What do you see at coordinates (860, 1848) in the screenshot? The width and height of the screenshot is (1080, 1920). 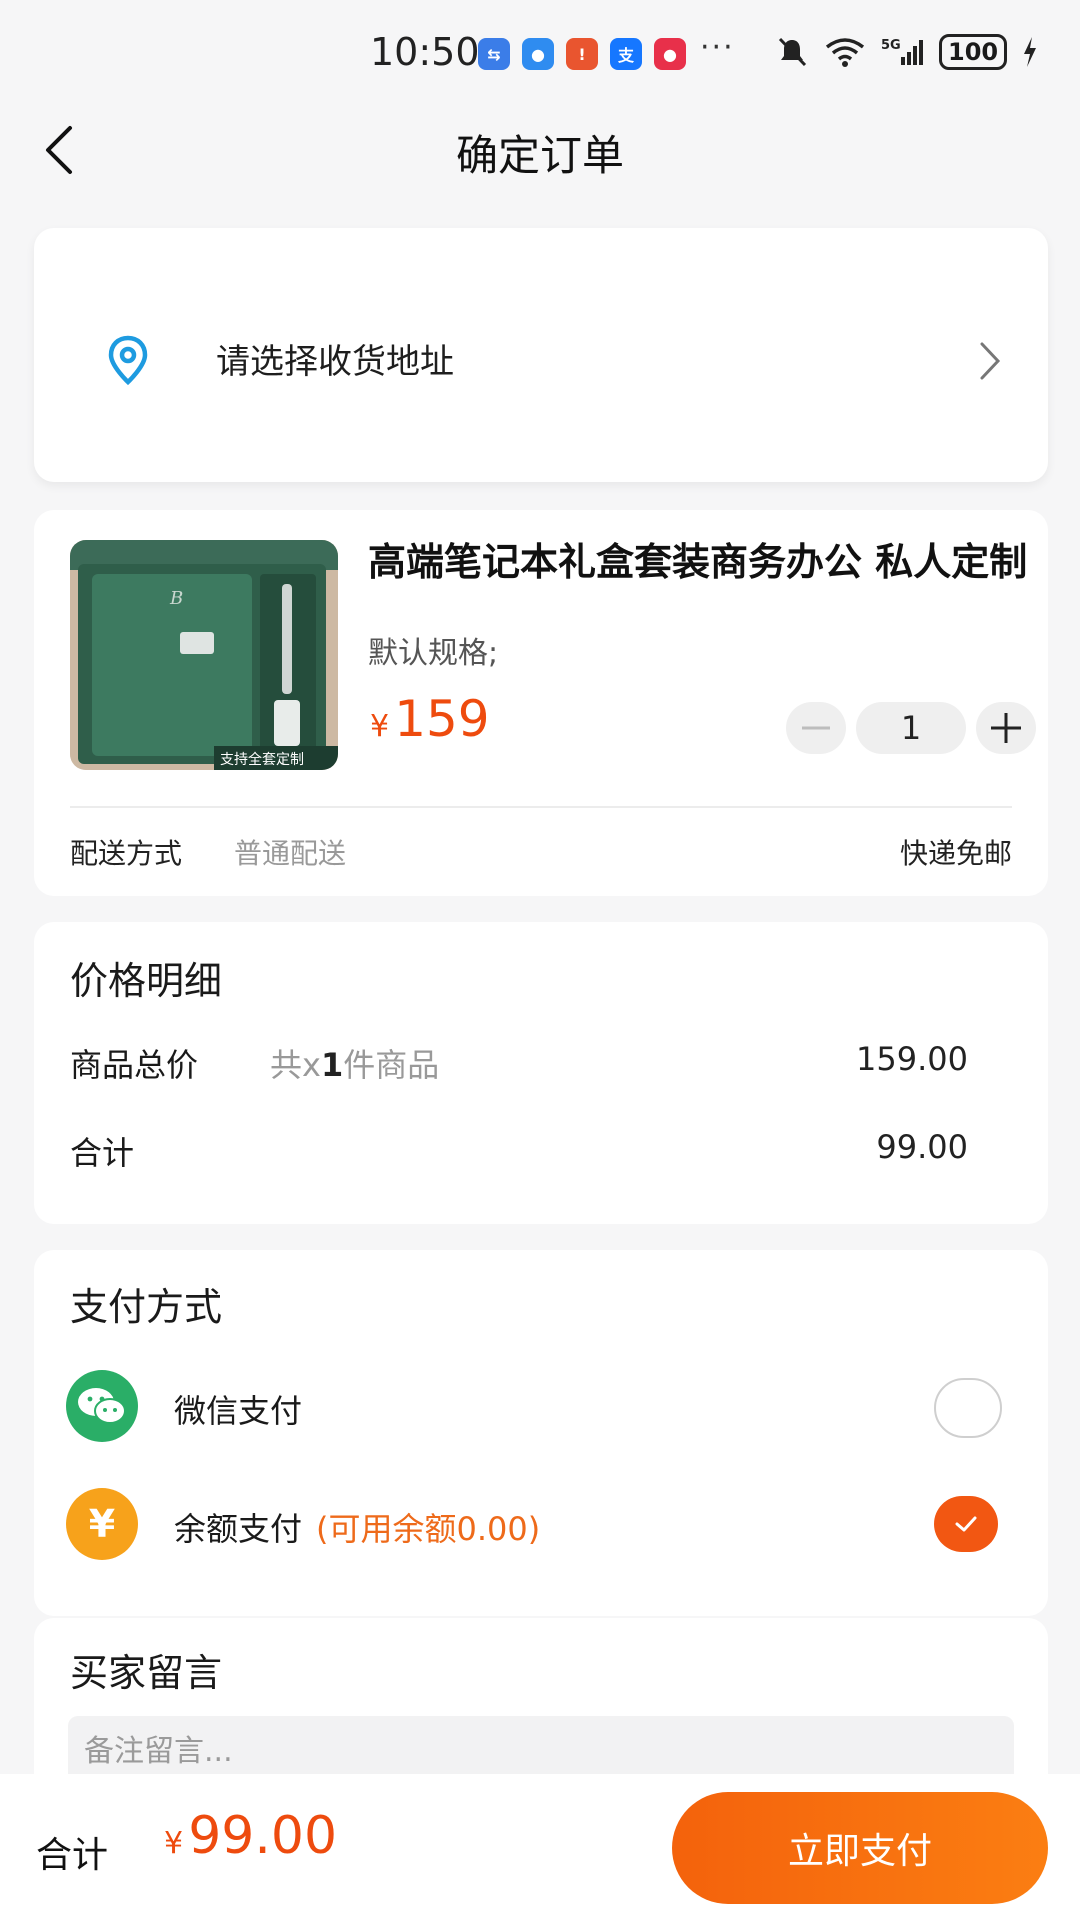 I see `pay-now-button: 立即支付` at bounding box center [860, 1848].